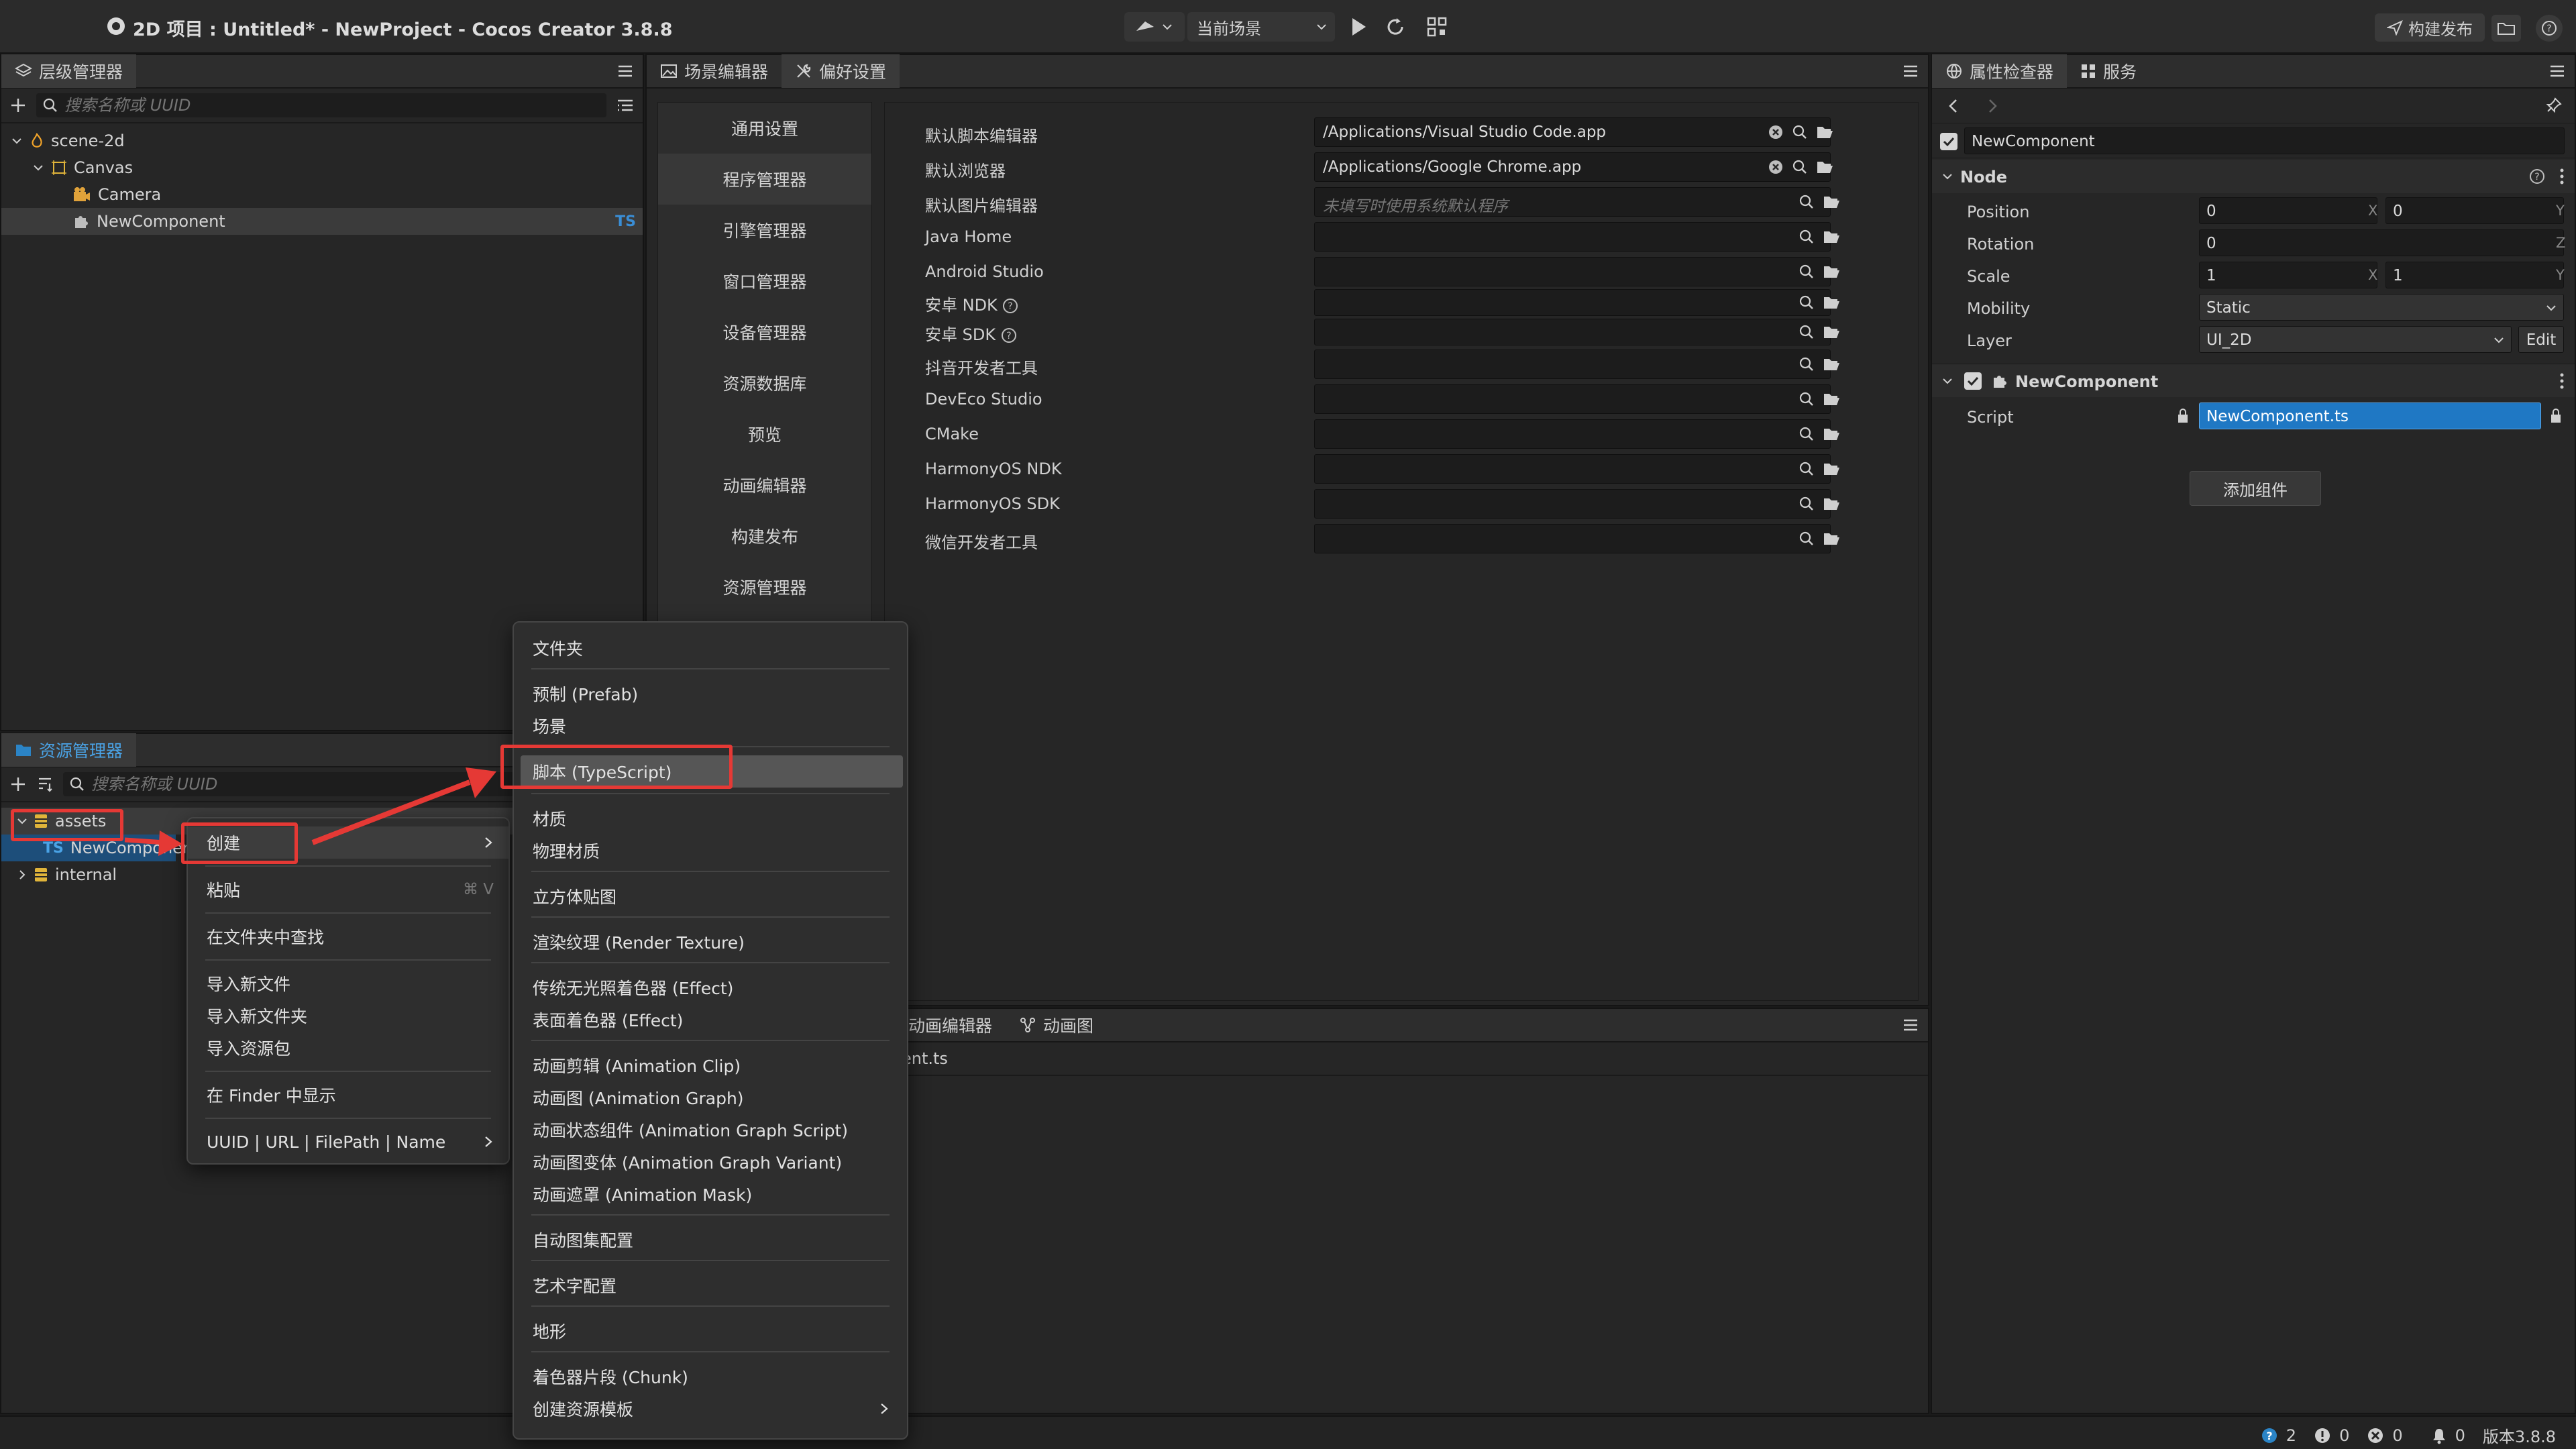  What do you see at coordinates (2288, 210) in the screenshot?
I see `position-x-input: 0` at bounding box center [2288, 210].